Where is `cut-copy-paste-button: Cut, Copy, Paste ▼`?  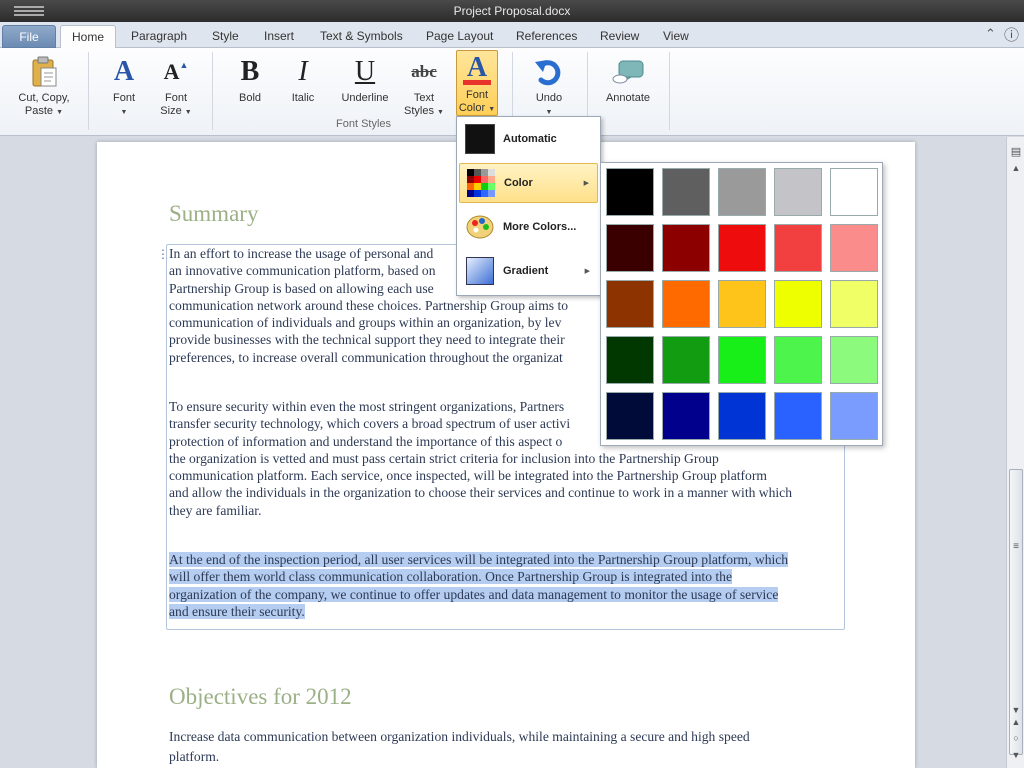 cut-copy-paste-button: Cut, Copy, Paste ▼ is located at coordinates (44, 85).